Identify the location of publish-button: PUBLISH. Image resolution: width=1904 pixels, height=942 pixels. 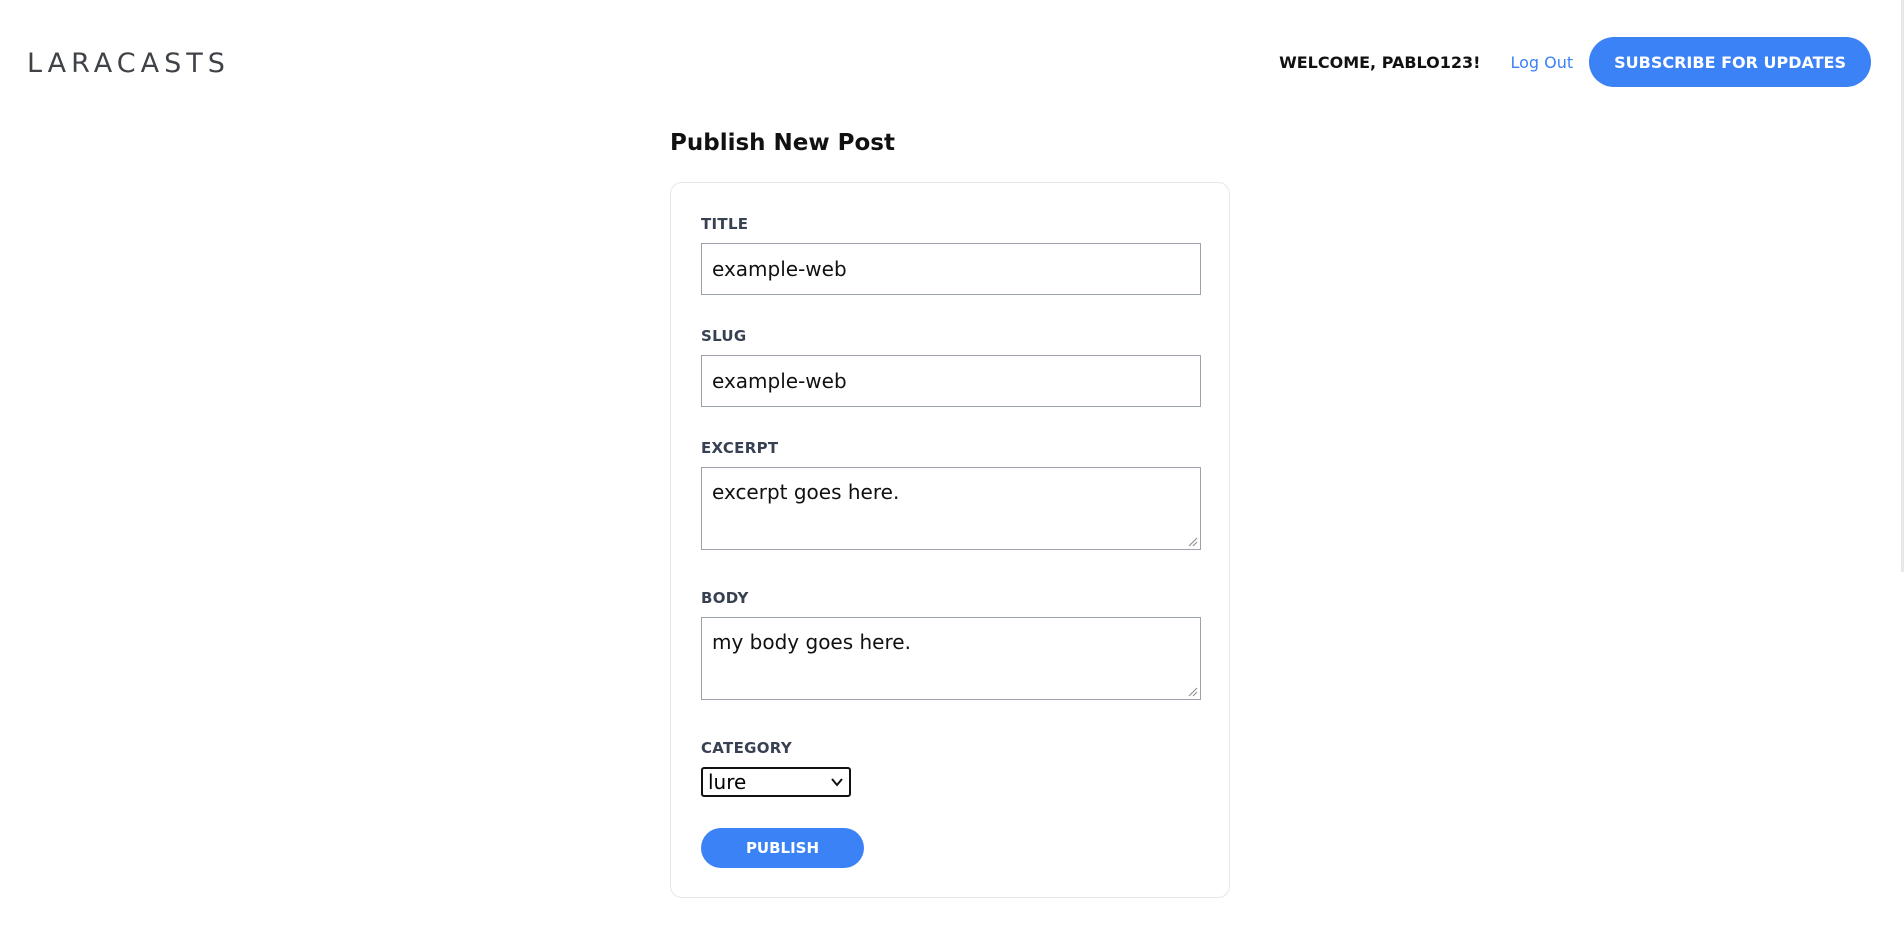
(782, 848).